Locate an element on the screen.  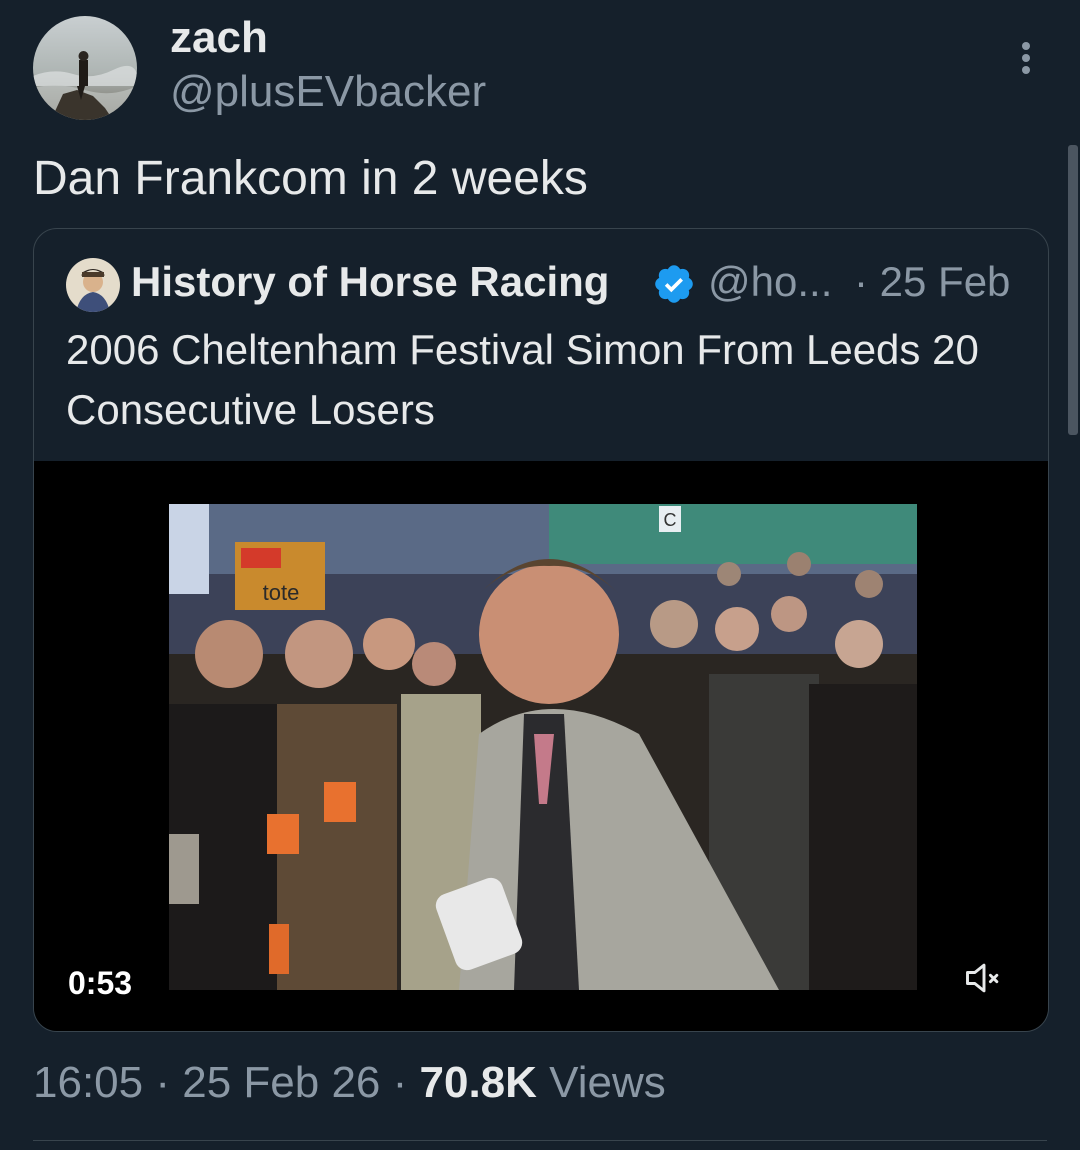
divider is located at coordinates (540, 1140).